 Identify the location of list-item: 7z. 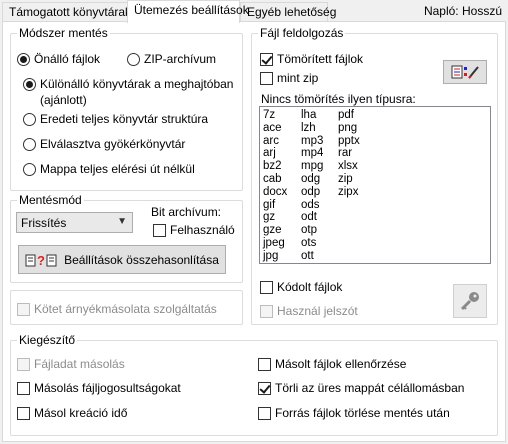
(269, 115).